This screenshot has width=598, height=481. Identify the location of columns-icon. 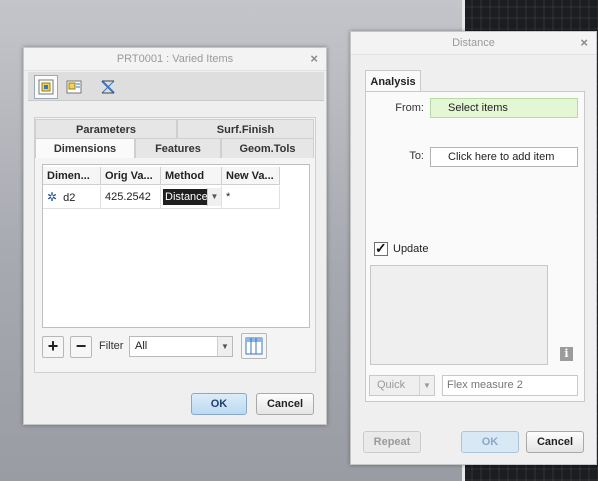
(254, 346).